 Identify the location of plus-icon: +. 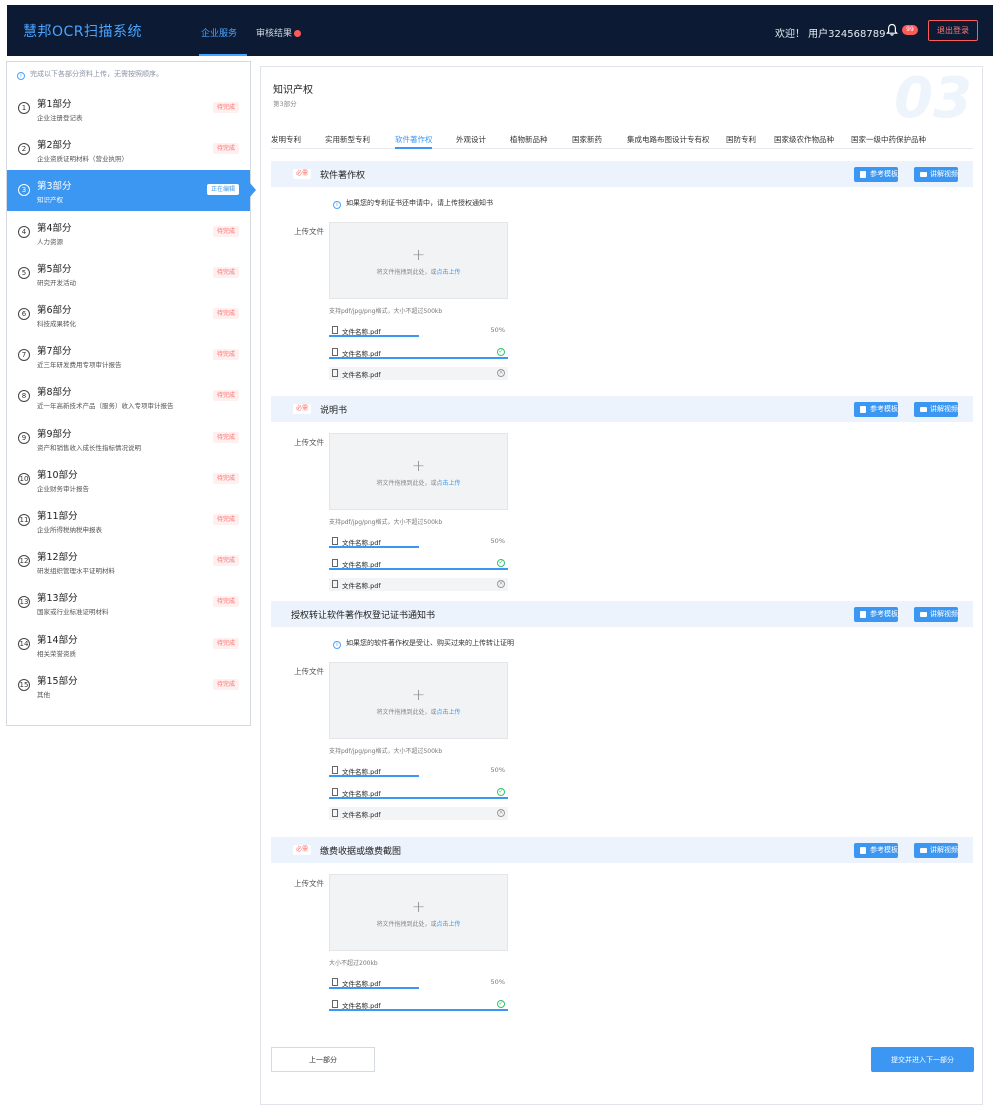
(418, 906).